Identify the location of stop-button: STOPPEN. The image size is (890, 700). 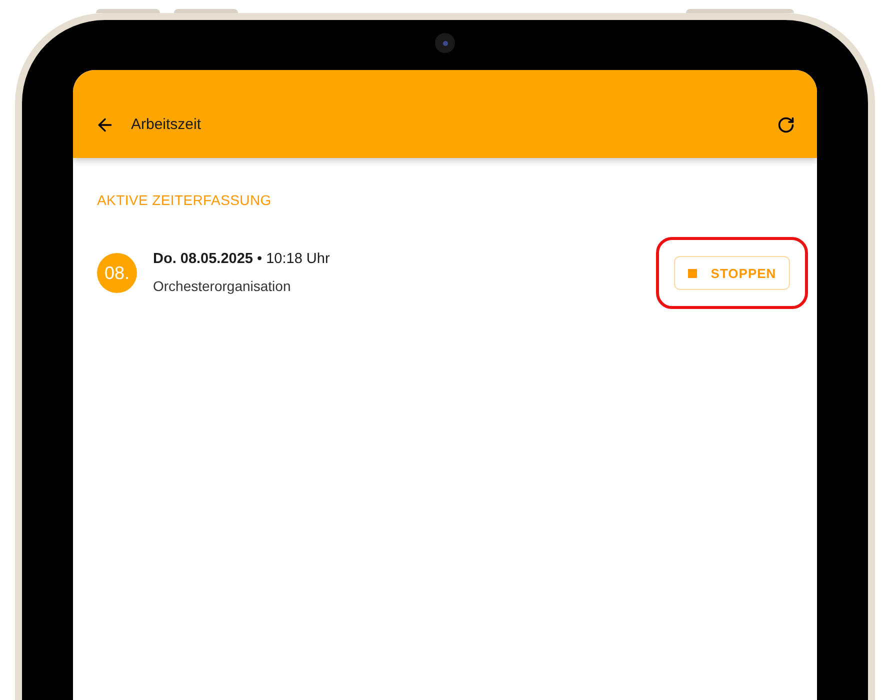
(732, 273).